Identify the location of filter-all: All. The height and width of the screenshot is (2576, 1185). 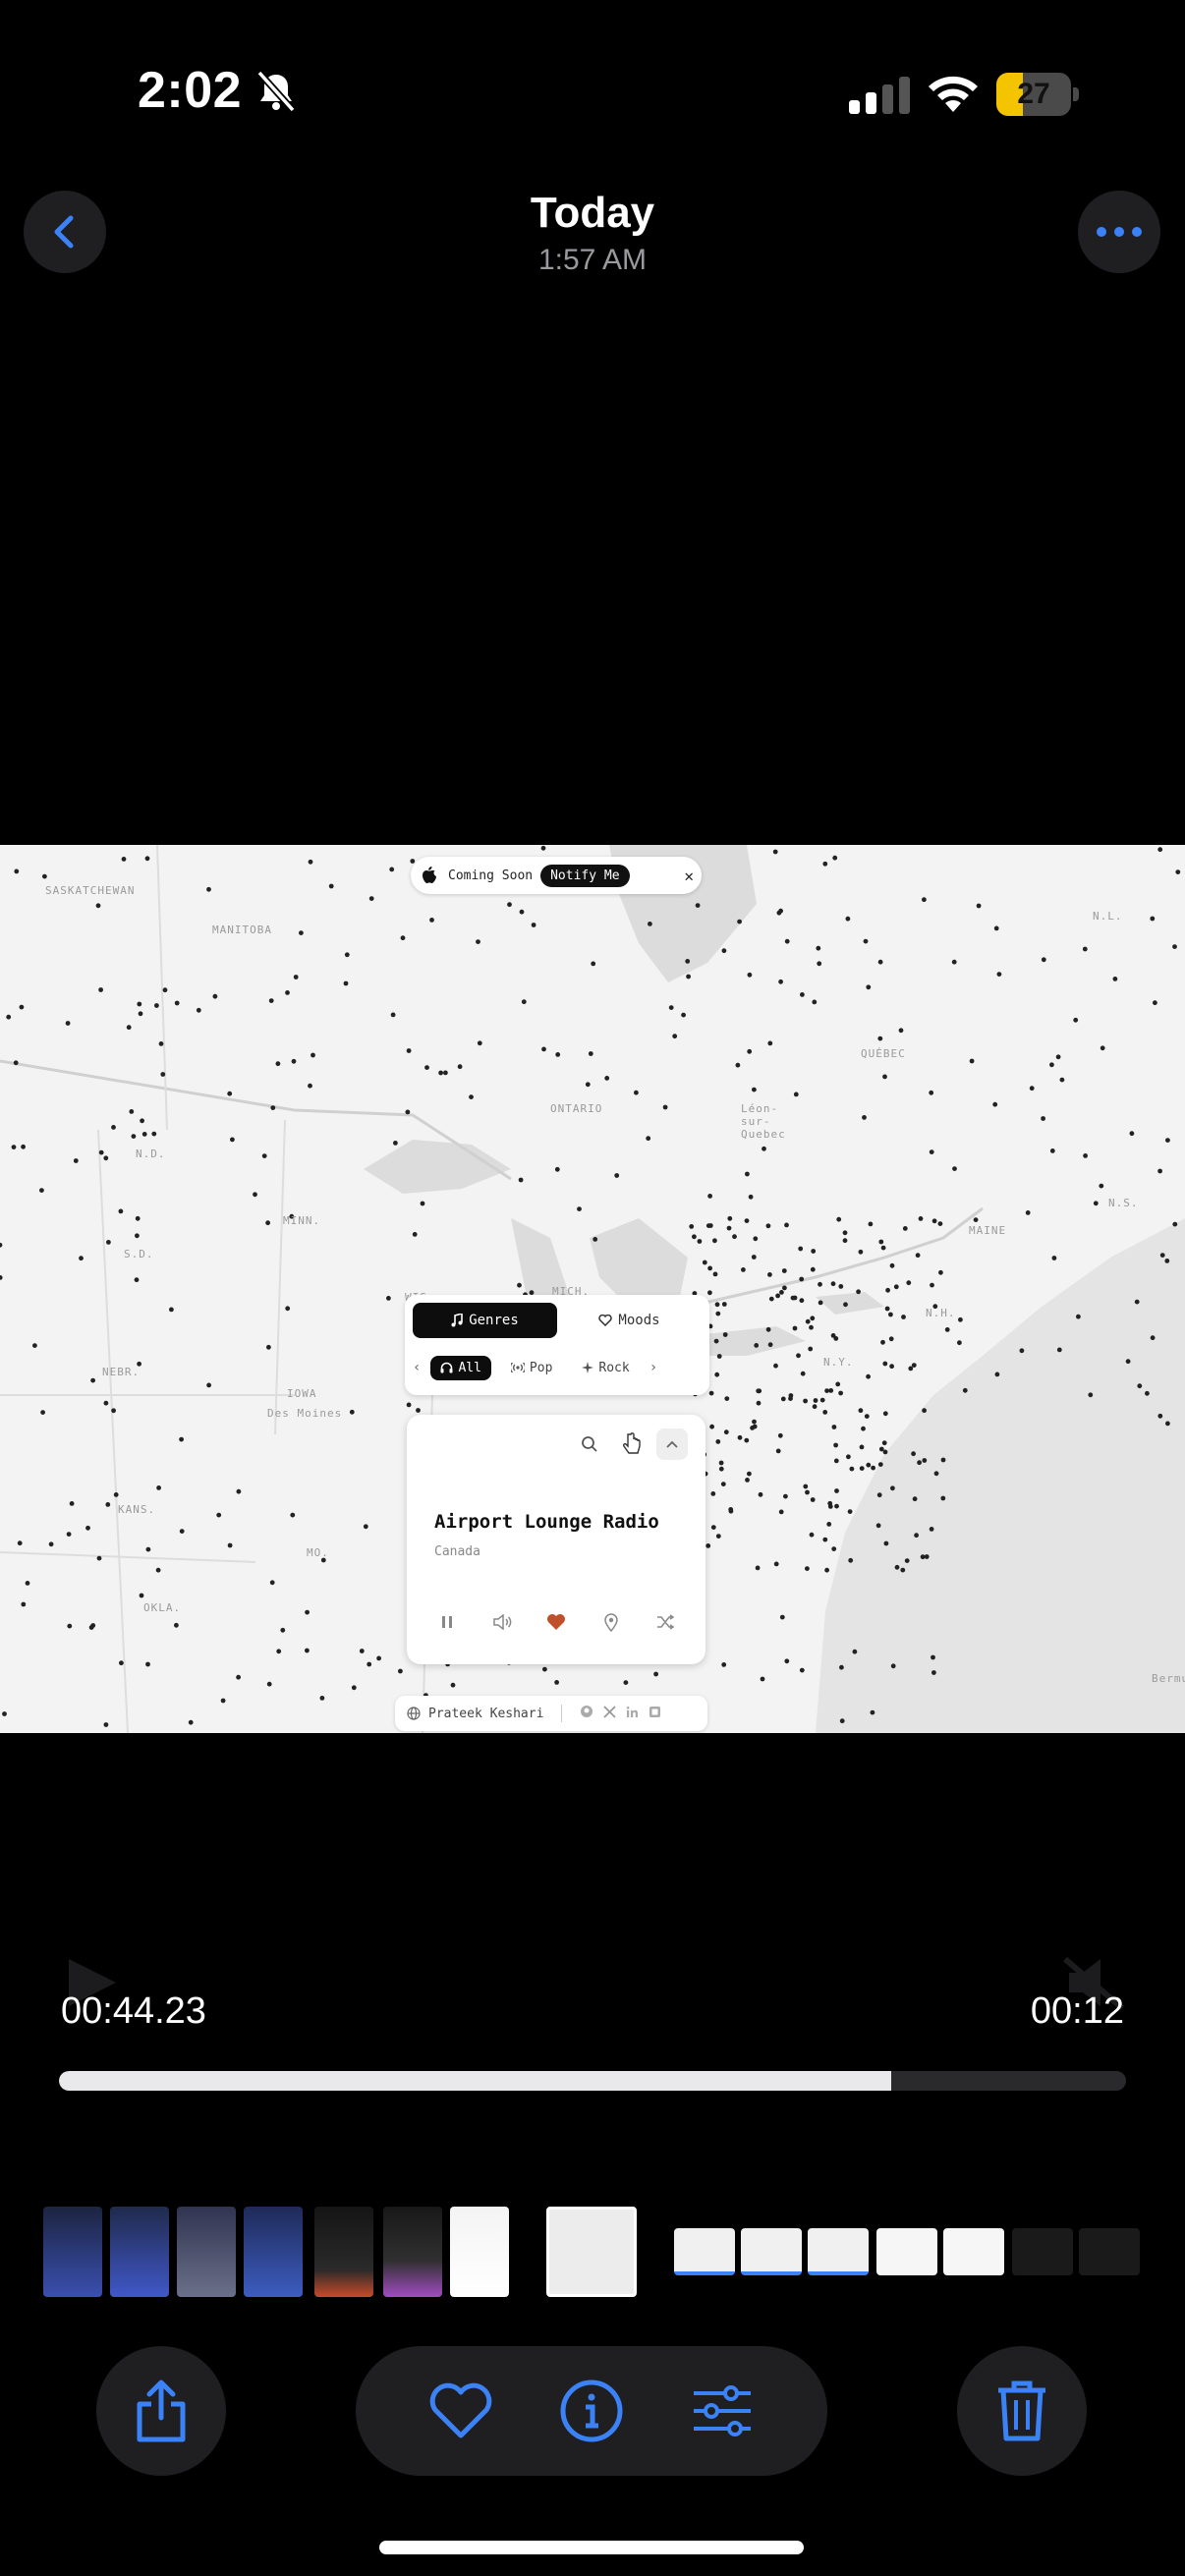
(461, 1367).